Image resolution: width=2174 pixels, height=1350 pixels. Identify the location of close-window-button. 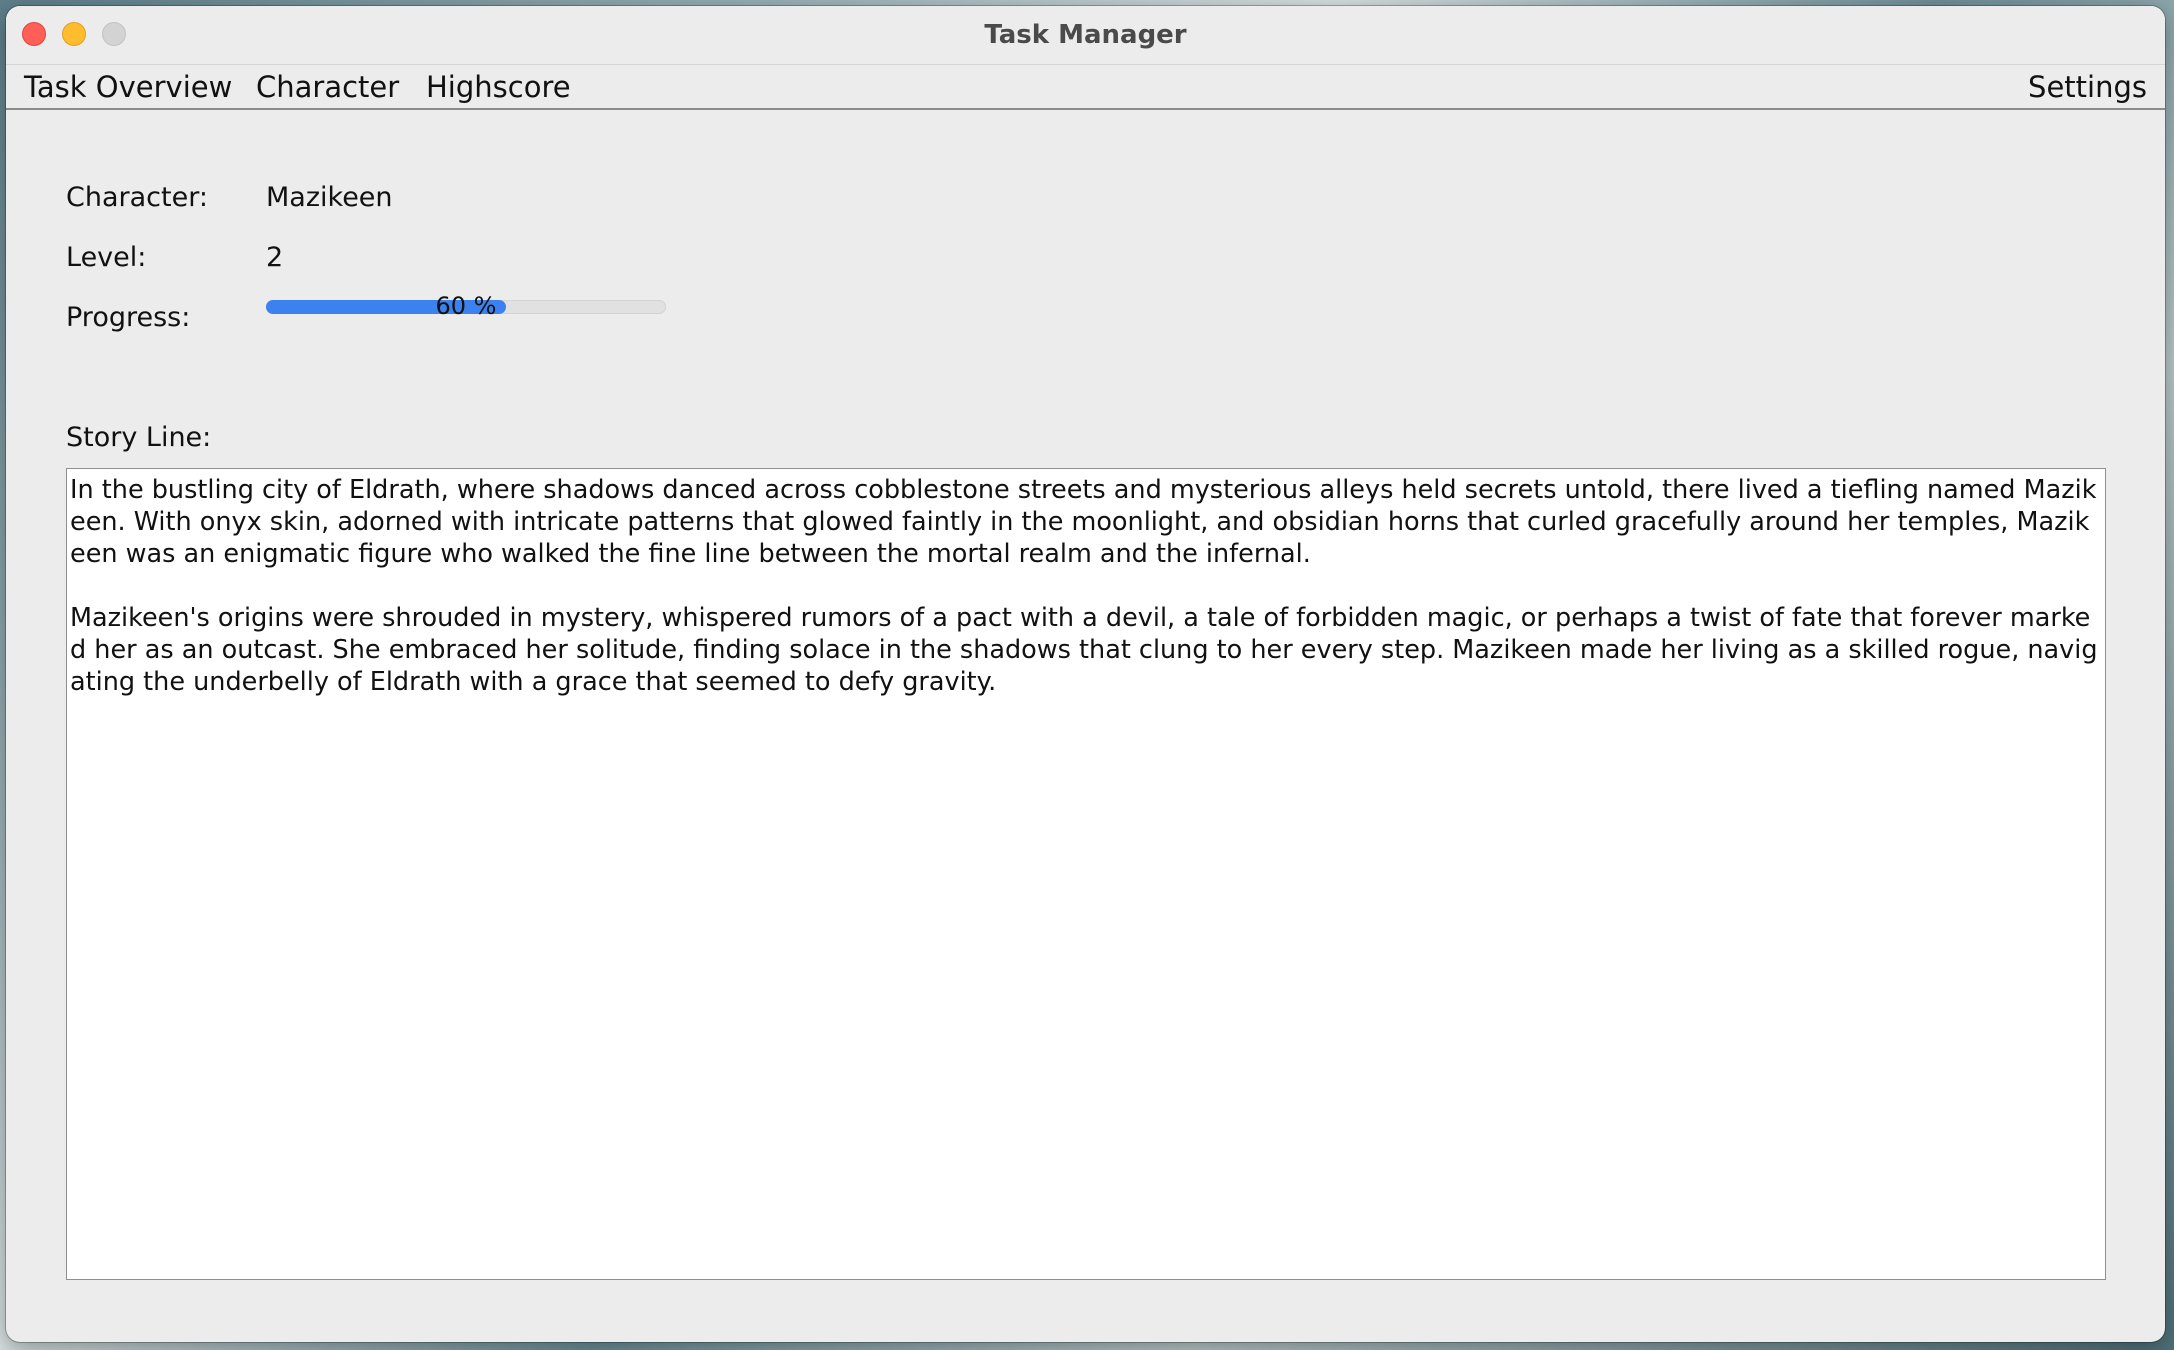
(34, 34).